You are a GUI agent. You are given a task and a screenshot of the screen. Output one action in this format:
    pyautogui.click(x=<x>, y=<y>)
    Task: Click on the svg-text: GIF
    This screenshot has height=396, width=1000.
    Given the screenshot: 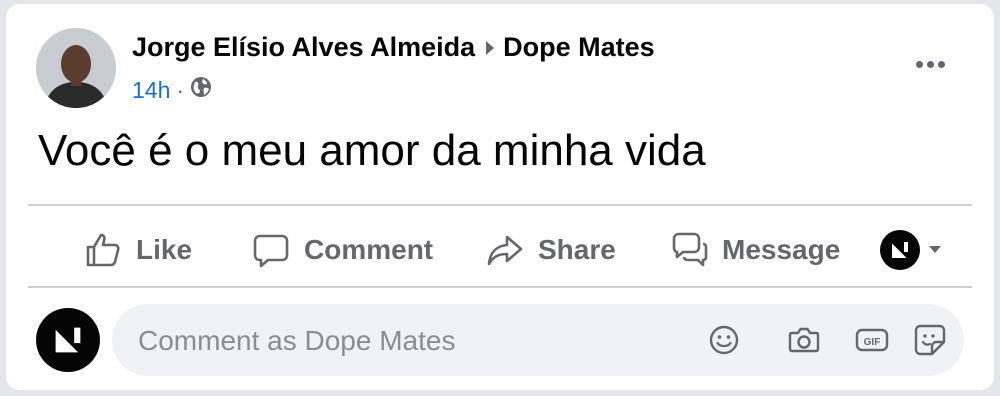 What is the action you would take?
    pyautogui.click(x=872, y=342)
    